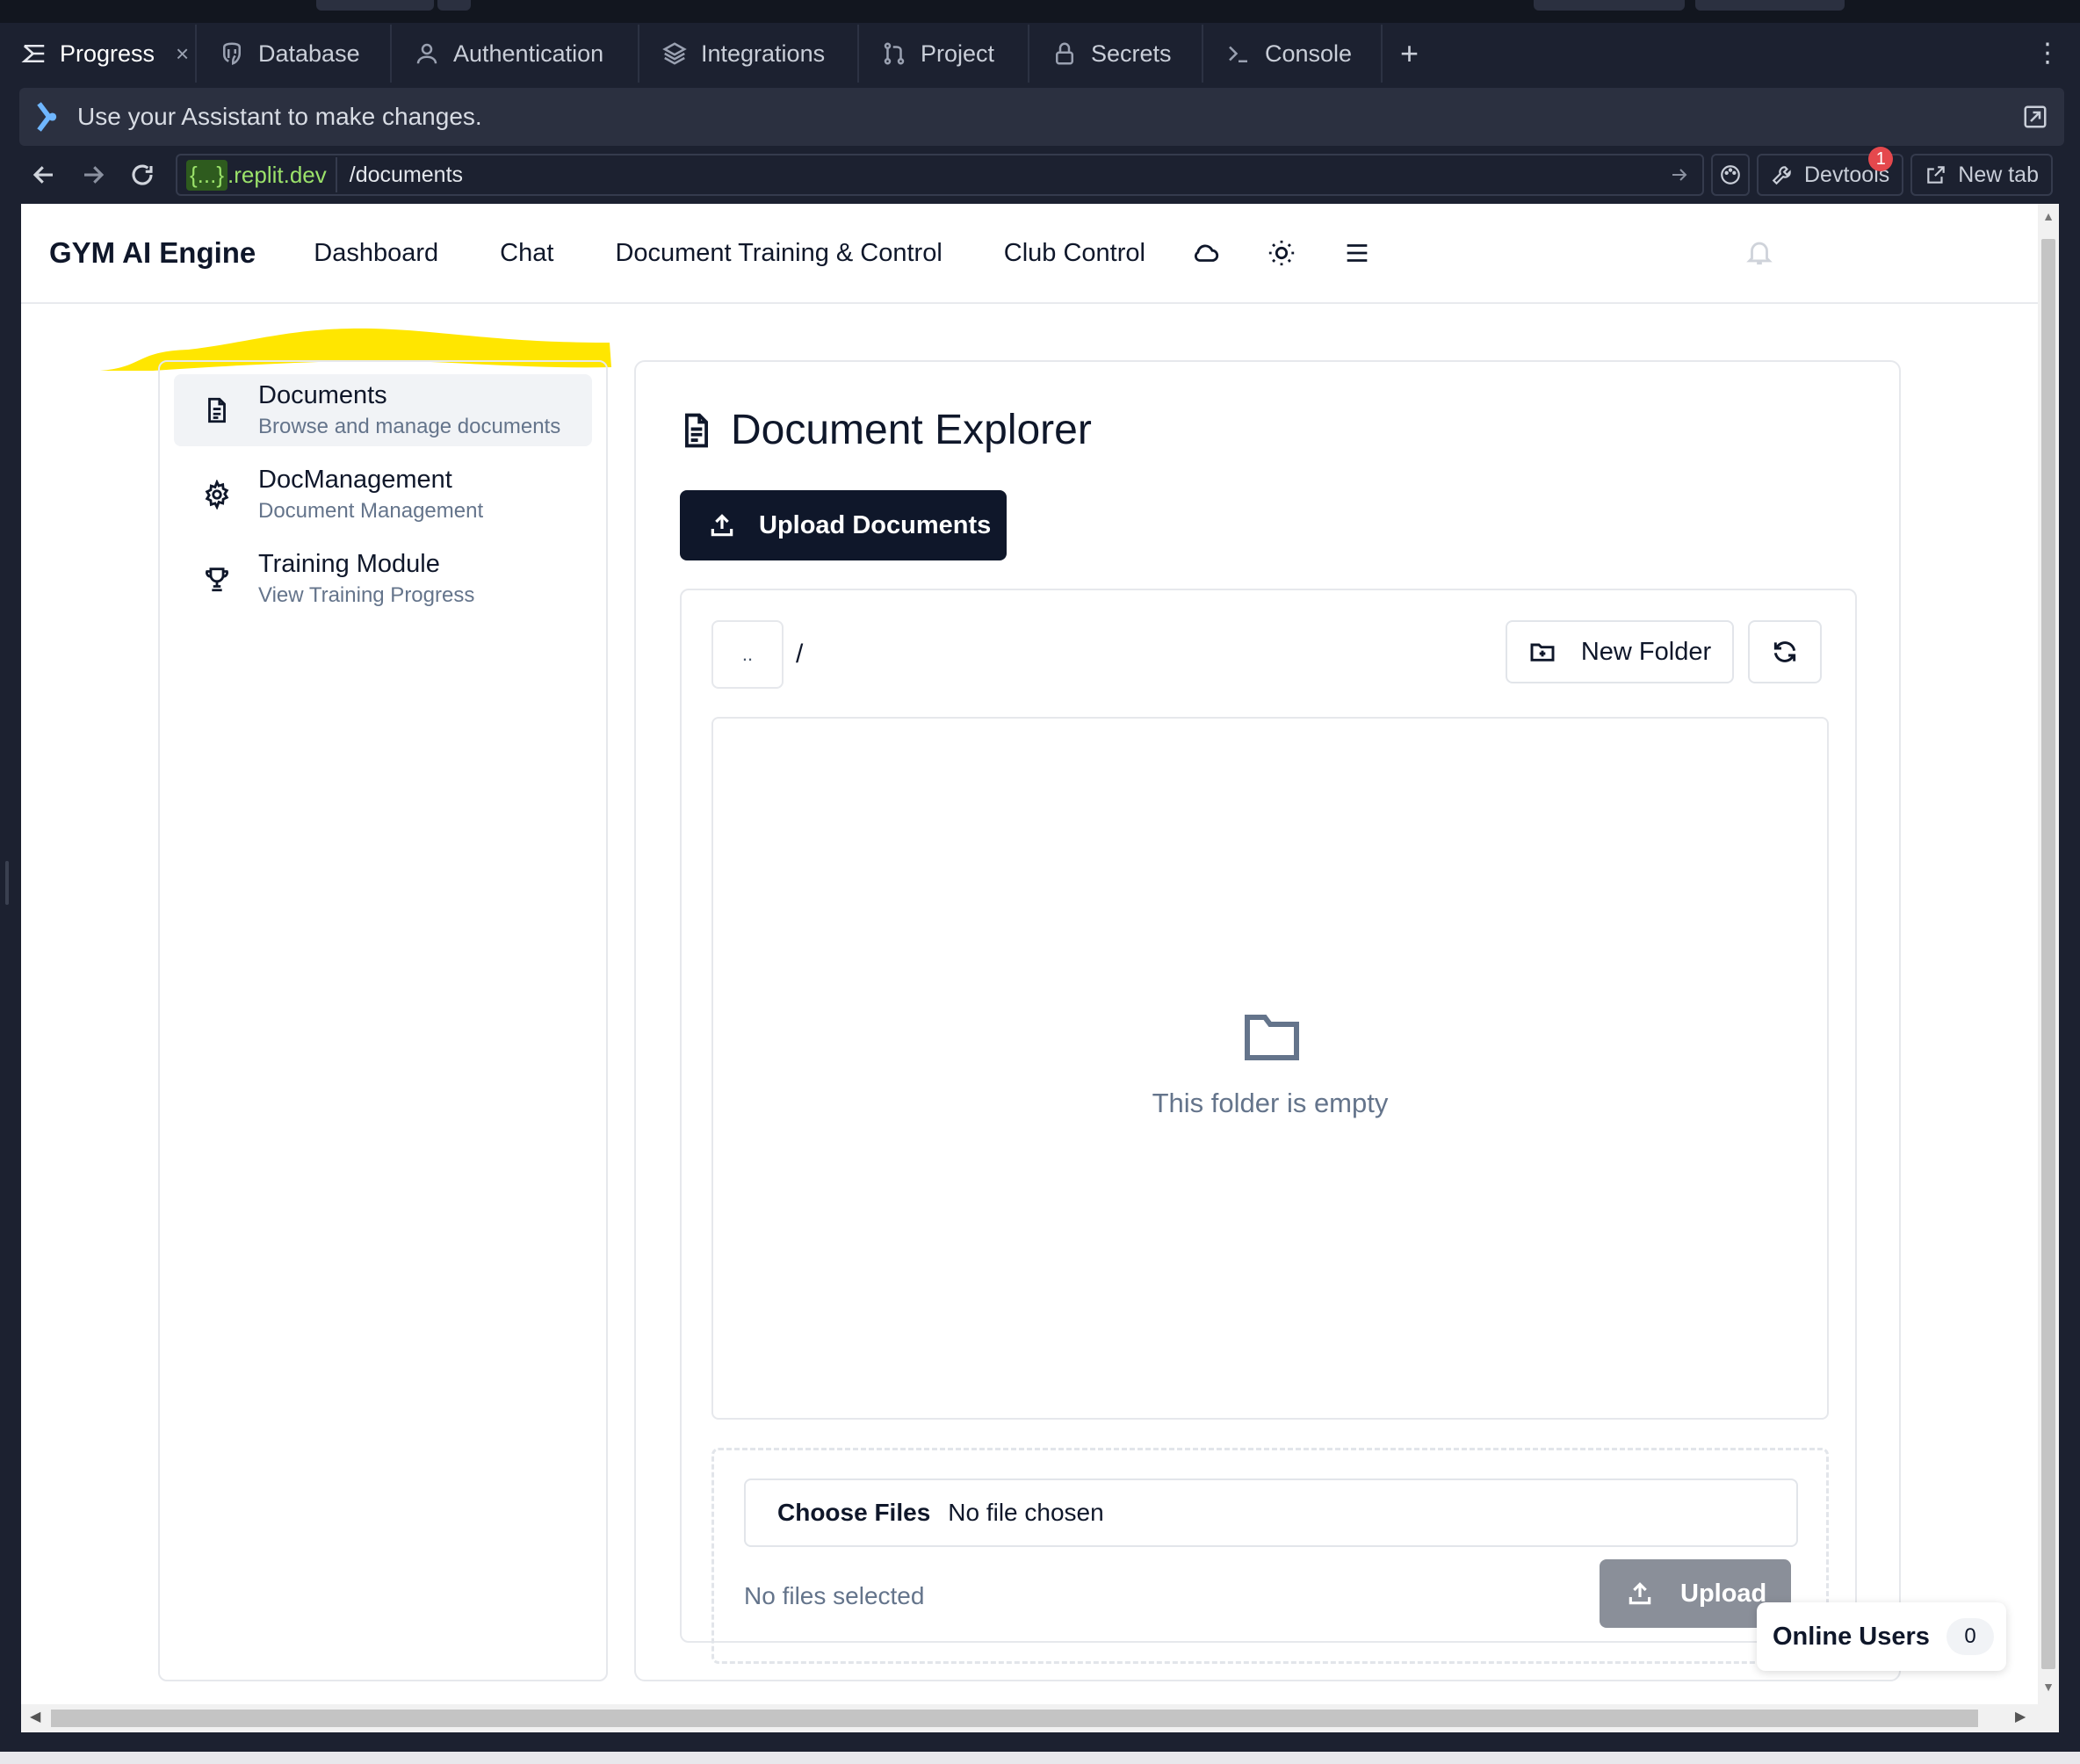 The width and height of the screenshot is (2080, 1764). What do you see at coordinates (1272, 1036) in the screenshot?
I see `folder-icon` at bounding box center [1272, 1036].